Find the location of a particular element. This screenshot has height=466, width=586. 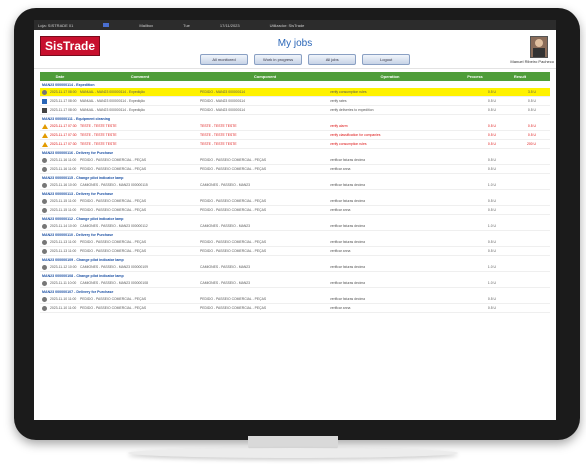

column-header-comment: Comment is located at coordinates (140, 76).